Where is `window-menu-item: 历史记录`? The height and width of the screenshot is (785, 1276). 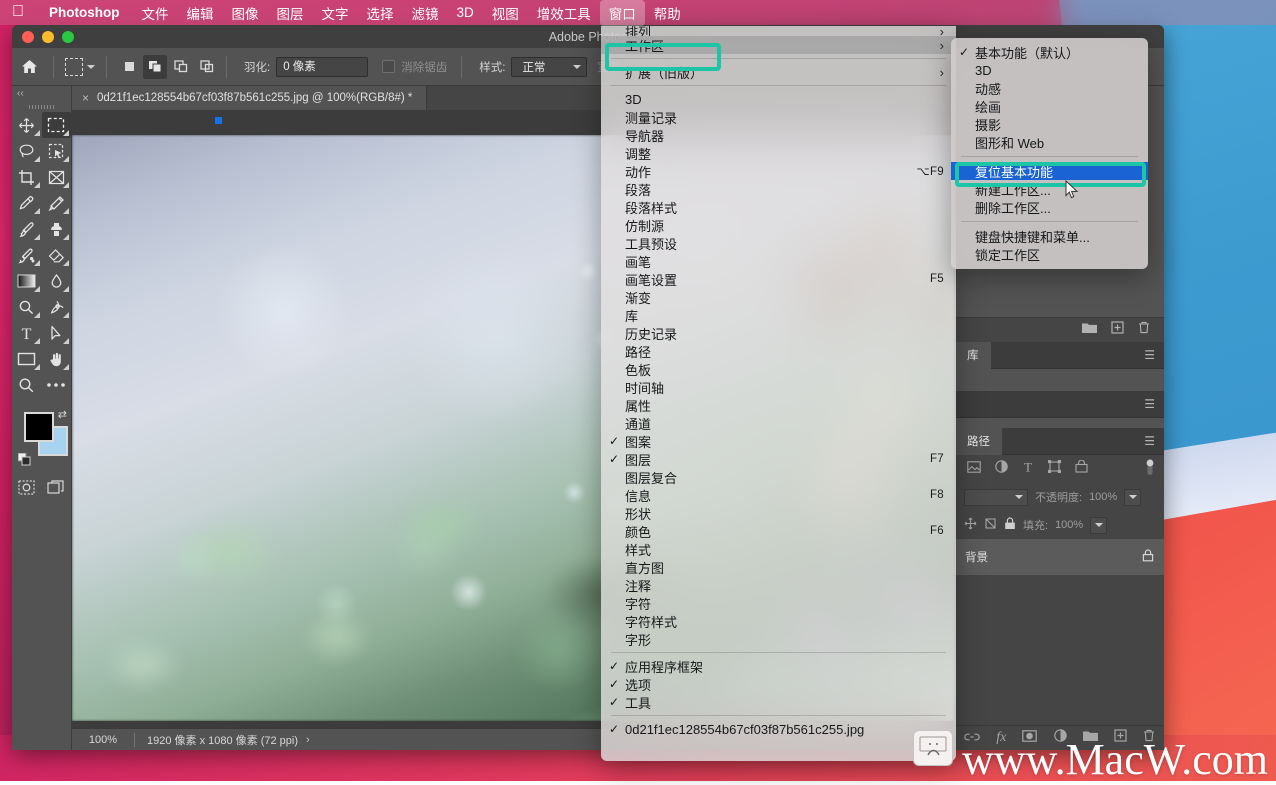
window-menu-item: 历史记录 is located at coordinates (778, 333).